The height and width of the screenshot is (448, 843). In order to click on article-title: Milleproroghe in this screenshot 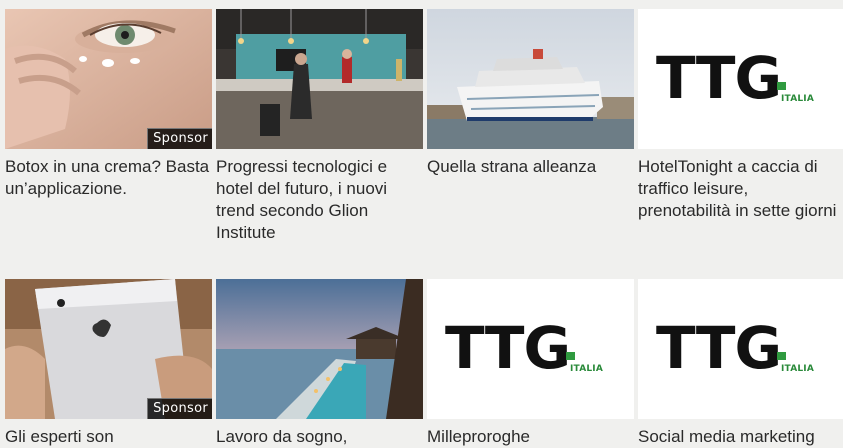, I will do `click(530, 437)`.